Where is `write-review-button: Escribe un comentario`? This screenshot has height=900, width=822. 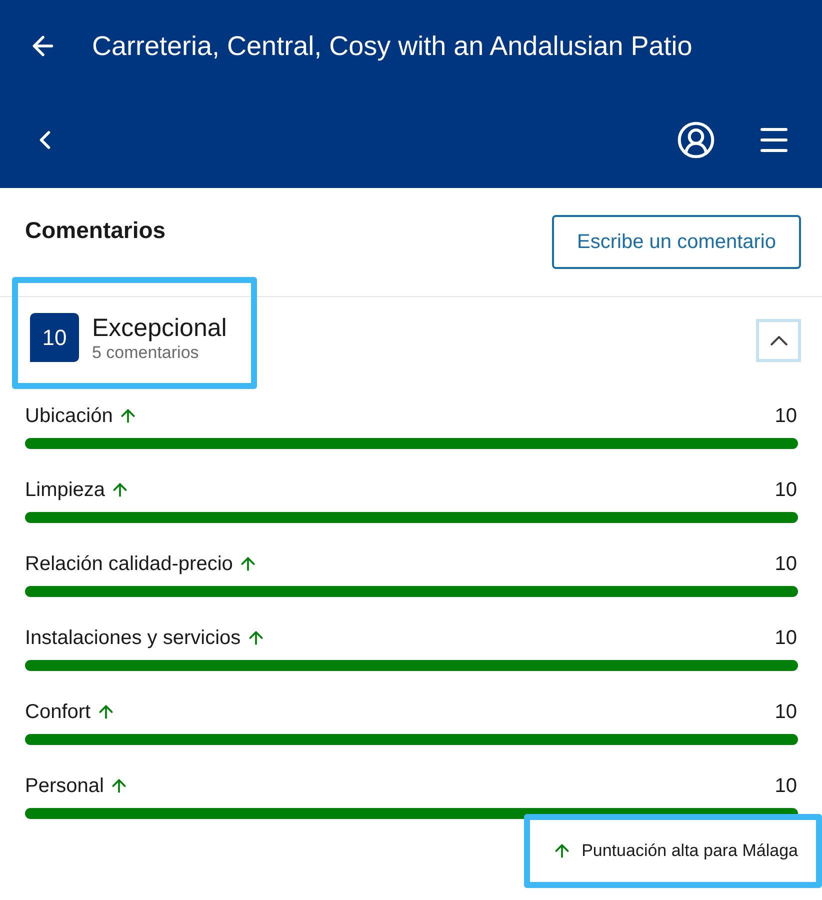
write-review-button: Escribe un comentario is located at coordinates (676, 242).